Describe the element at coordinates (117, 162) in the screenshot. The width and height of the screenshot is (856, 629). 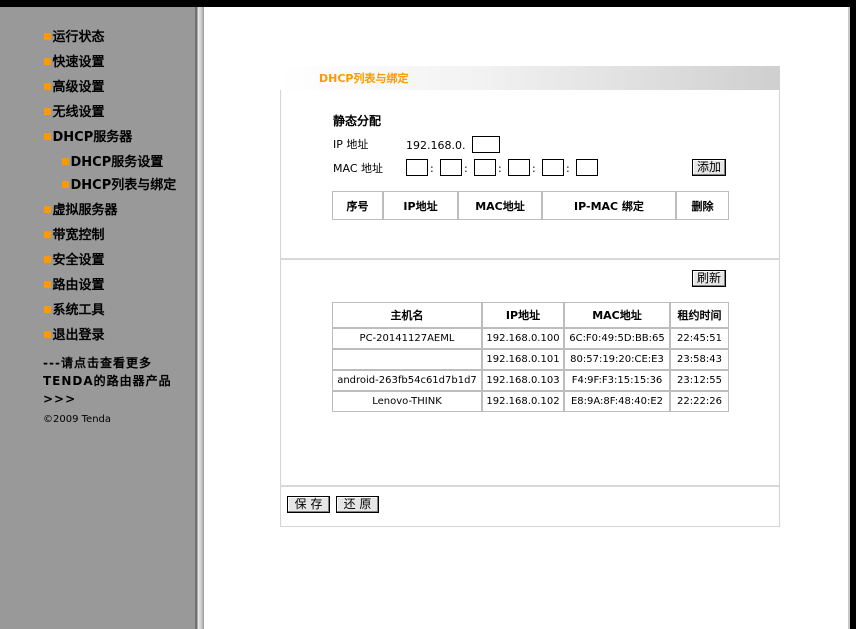
I see `nav-label: DHCP服务设置` at that location.